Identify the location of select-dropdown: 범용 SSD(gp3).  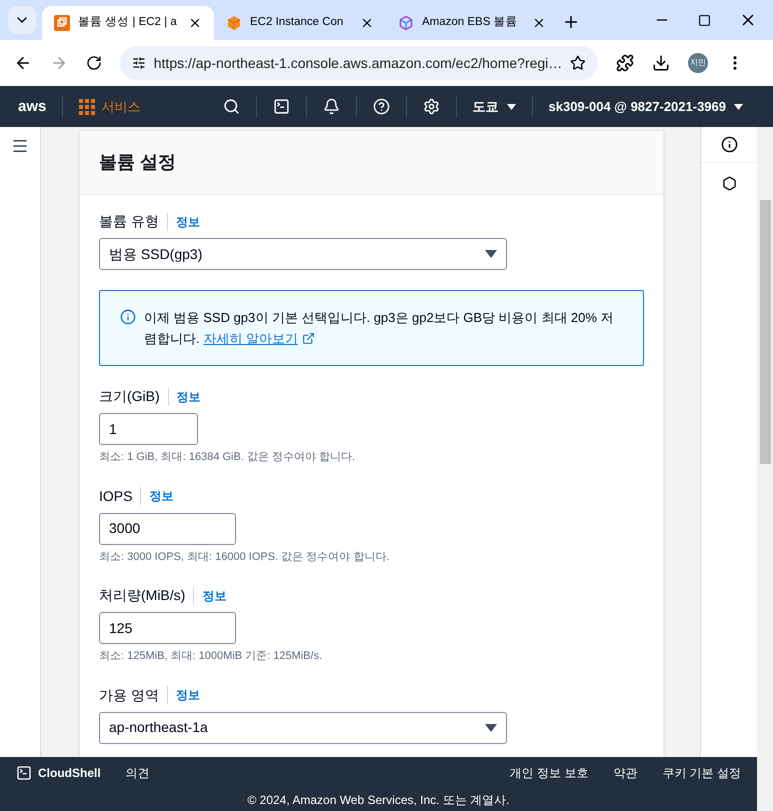
(303, 254).